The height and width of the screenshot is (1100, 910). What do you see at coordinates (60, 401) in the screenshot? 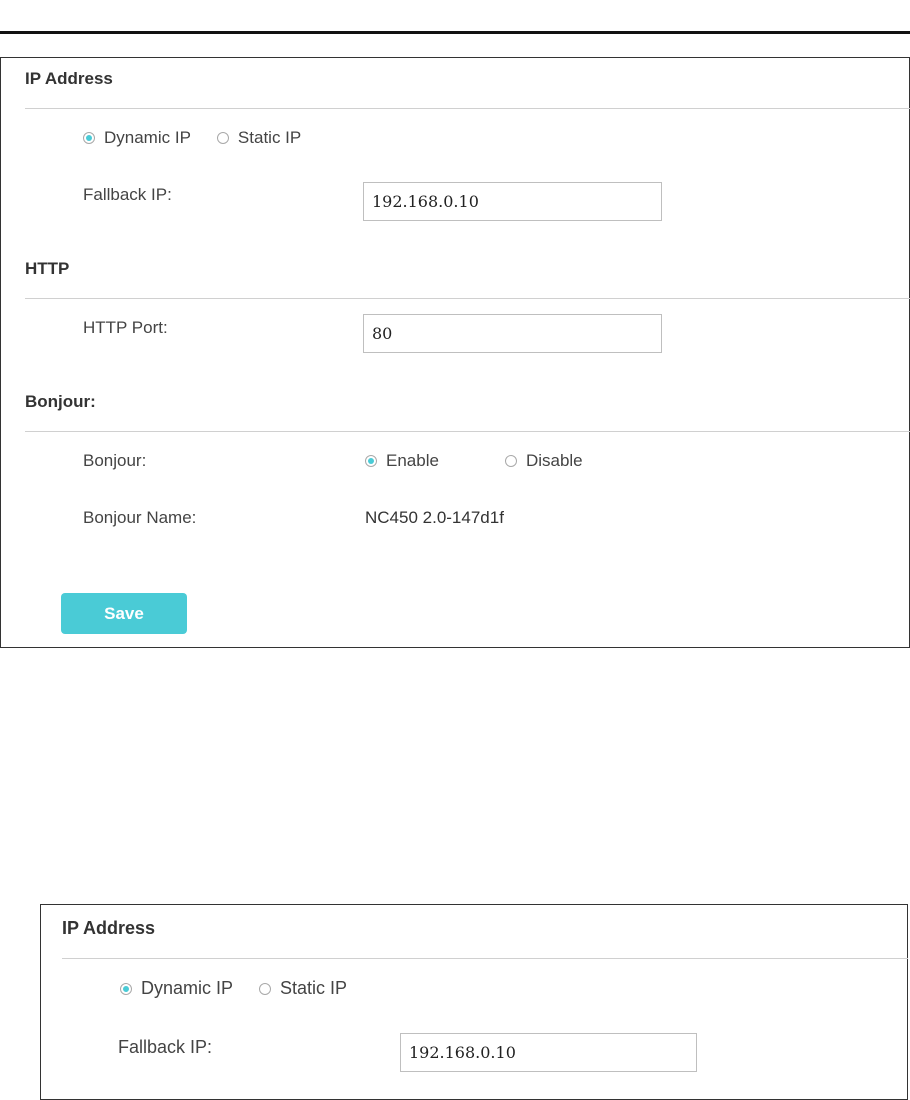
I see `bonjour-heading: Bonjour:` at bounding box center [60, 401].